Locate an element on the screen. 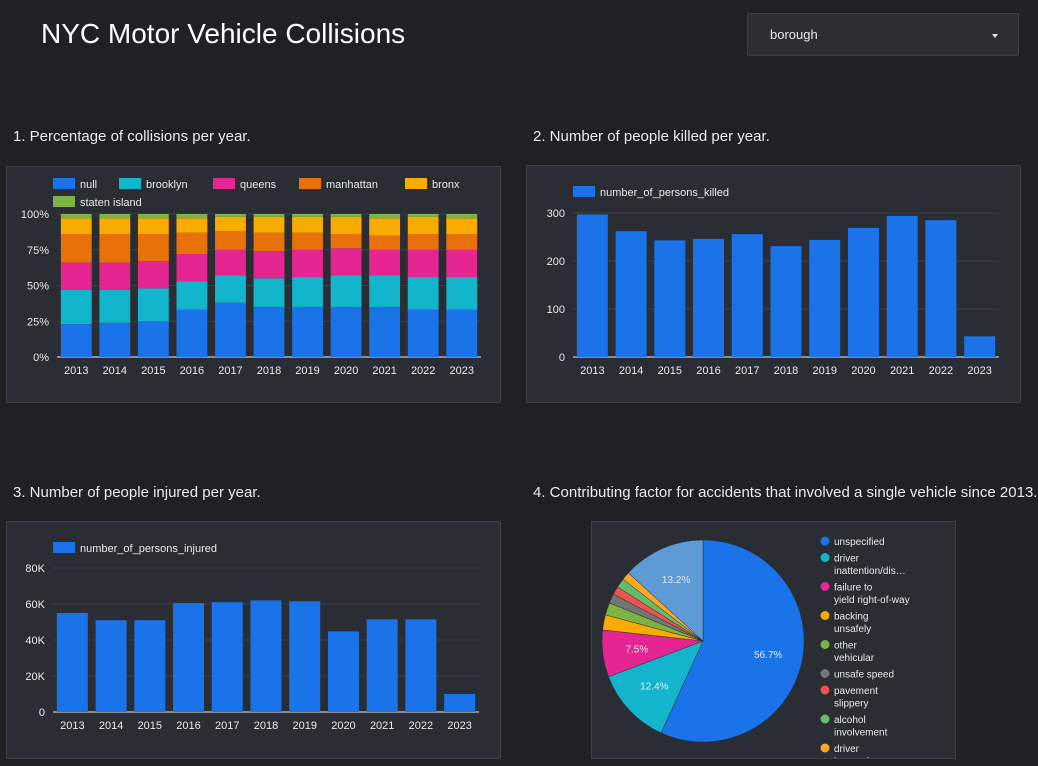 The width and height of the screenshot is (1038, 766). bar-null-2019 is located at coordinates (307, 331).